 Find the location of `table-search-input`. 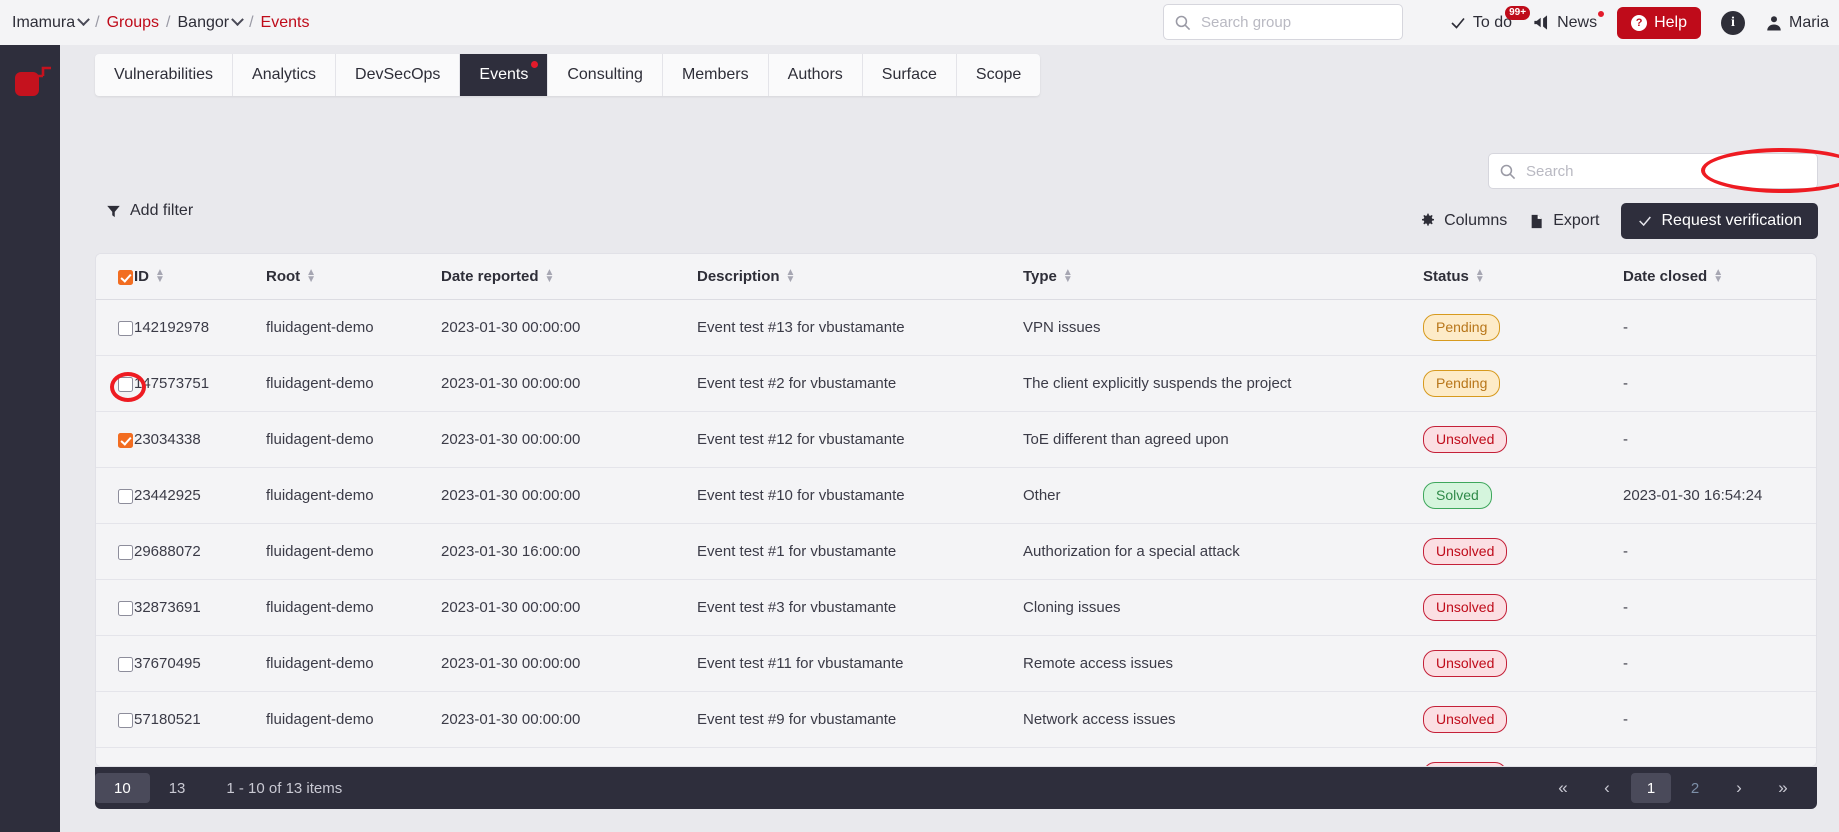

table-search-input is located at coordinates (1666, 171).